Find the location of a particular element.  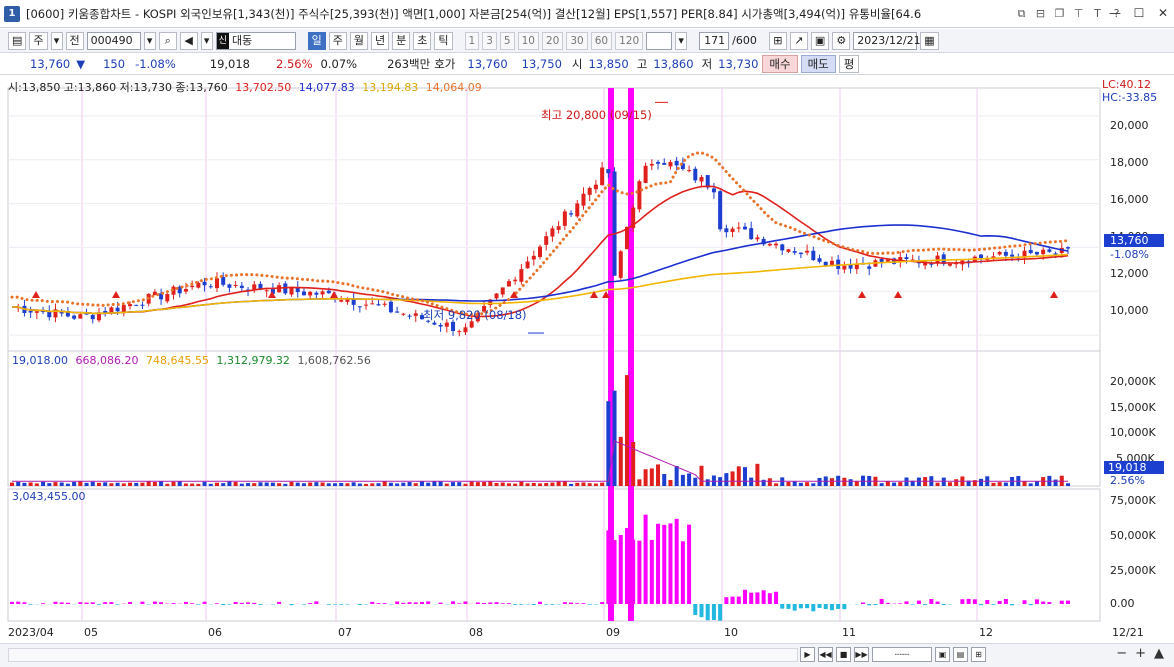

interval-3: 3 is located at coordinates (489, 40).